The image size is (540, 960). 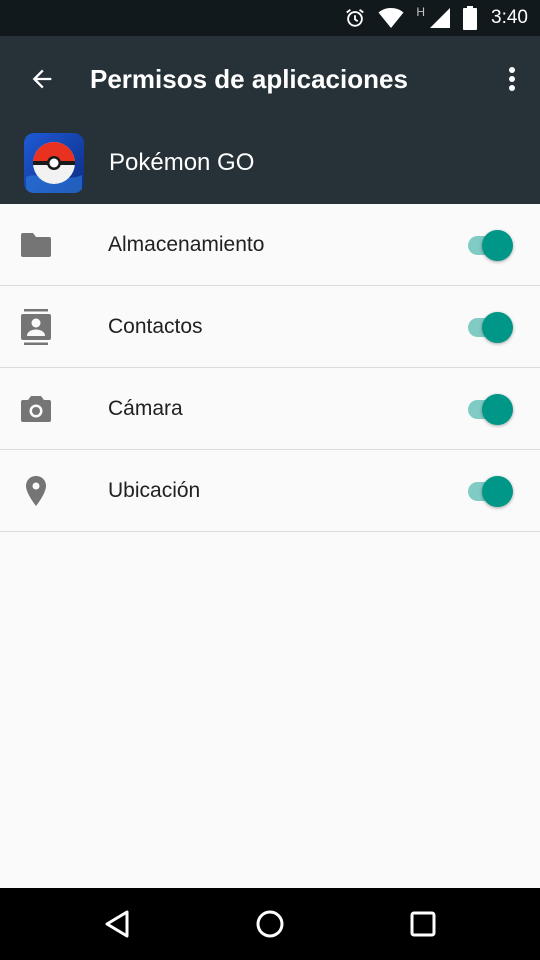 I want to click on nav-recents-button, so click(x=423, y=924).